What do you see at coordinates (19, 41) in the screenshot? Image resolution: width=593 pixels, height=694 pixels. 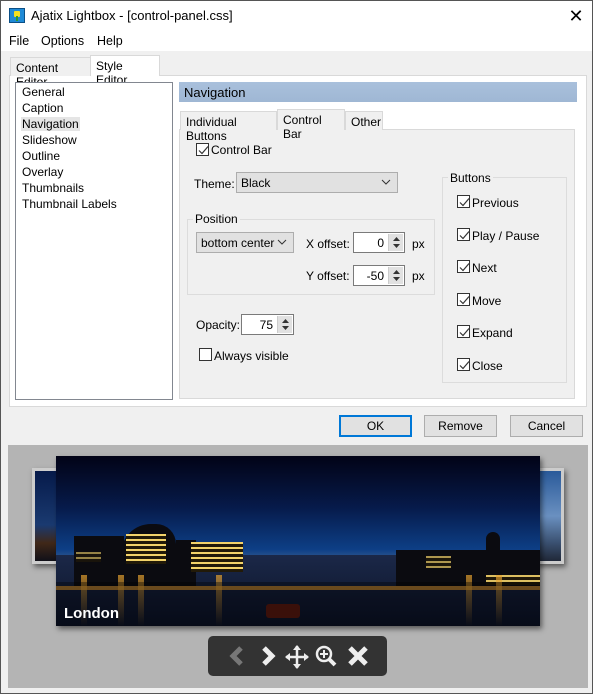 I see `menu-file: File` at bounding box center [19, 41].